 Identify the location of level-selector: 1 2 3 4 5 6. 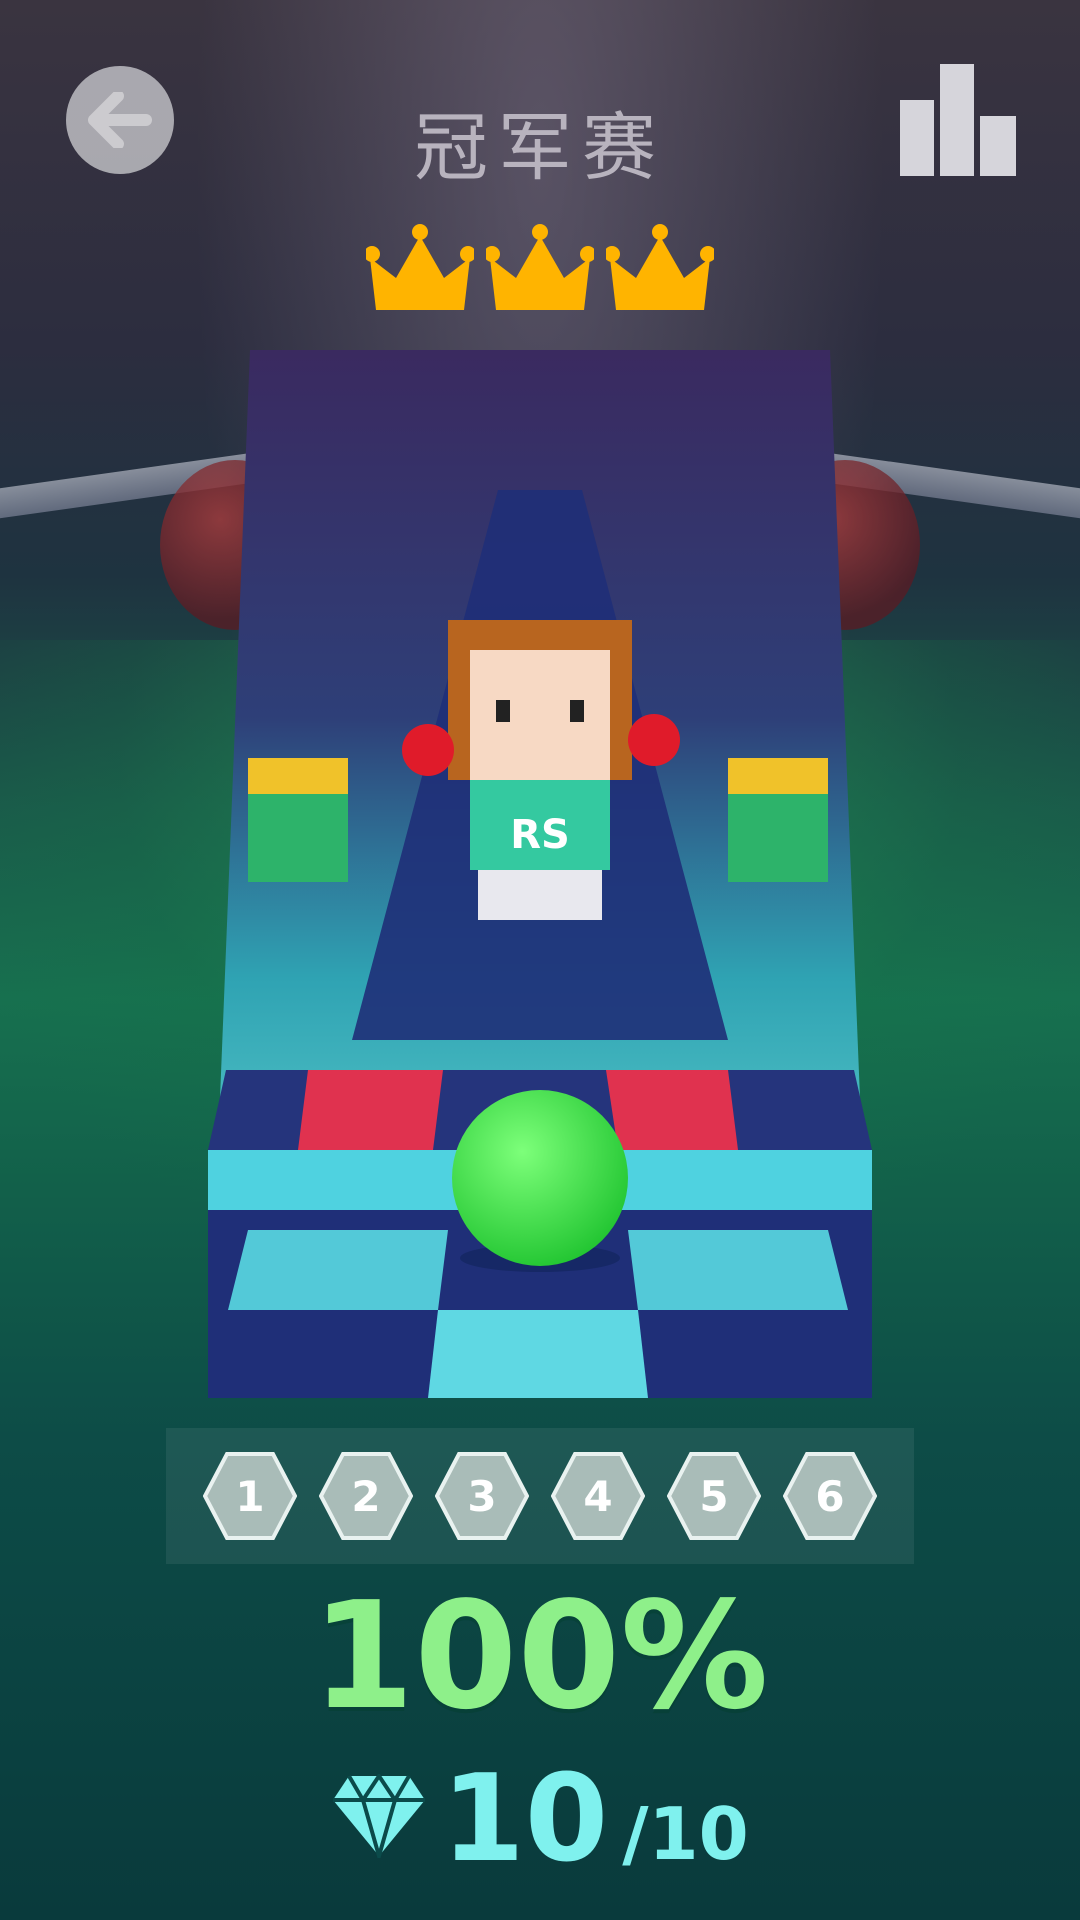
(540, 1496).